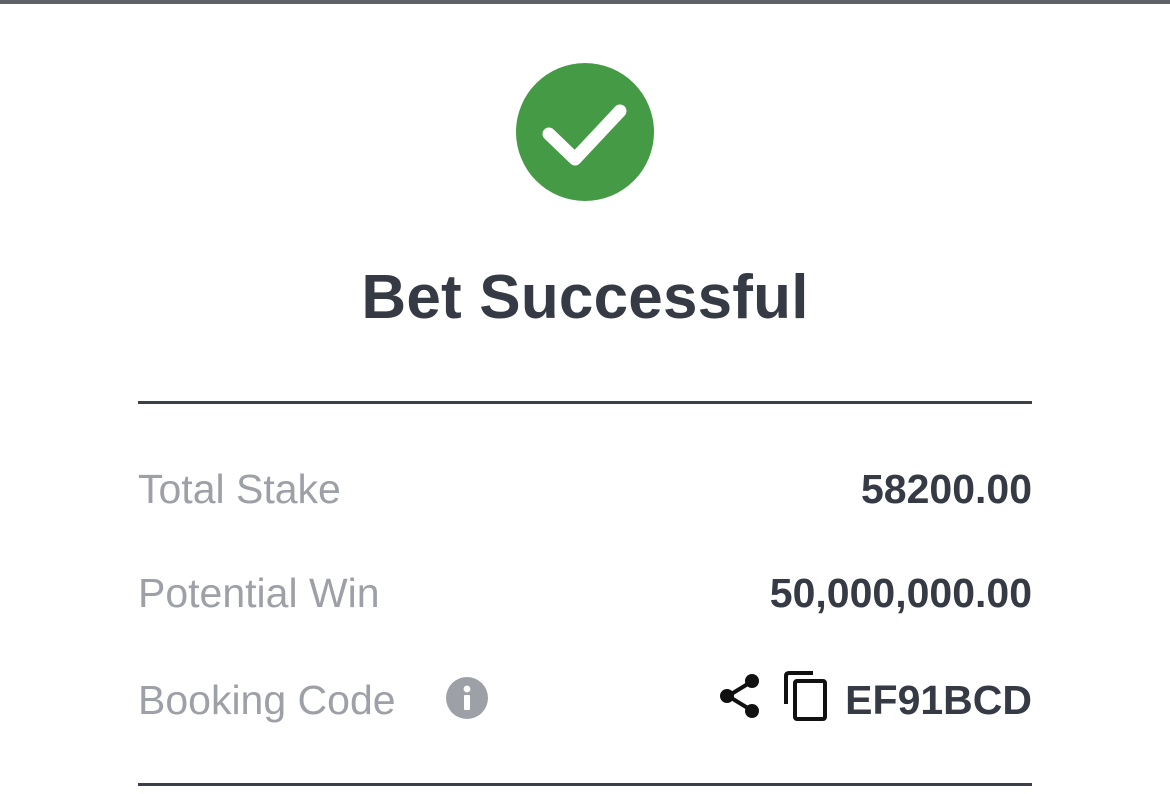 The width and height of the screenshot is (1170, 794). I want to click on check-circle-icon, so click(585, 132).